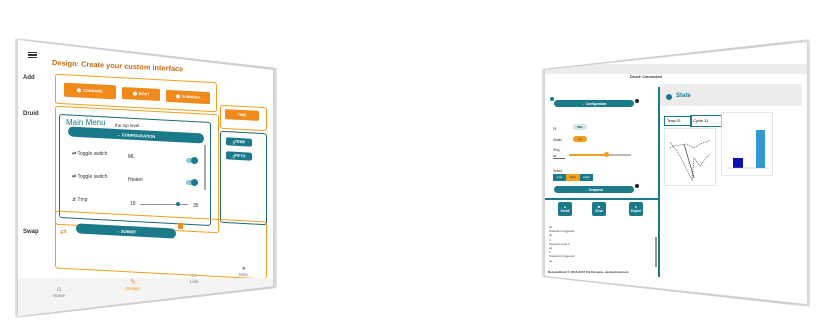  Describe the element at coordinates (133, 204) in the screenshot. I see `temp-min: 18` at that location.